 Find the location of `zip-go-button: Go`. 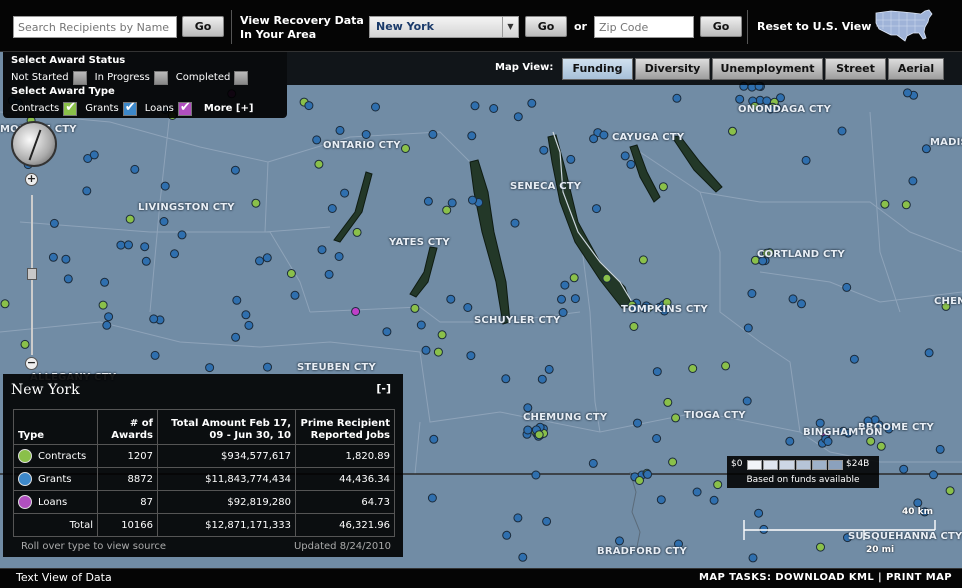

zip-go-button: Go is located at coordinates (721, 26).